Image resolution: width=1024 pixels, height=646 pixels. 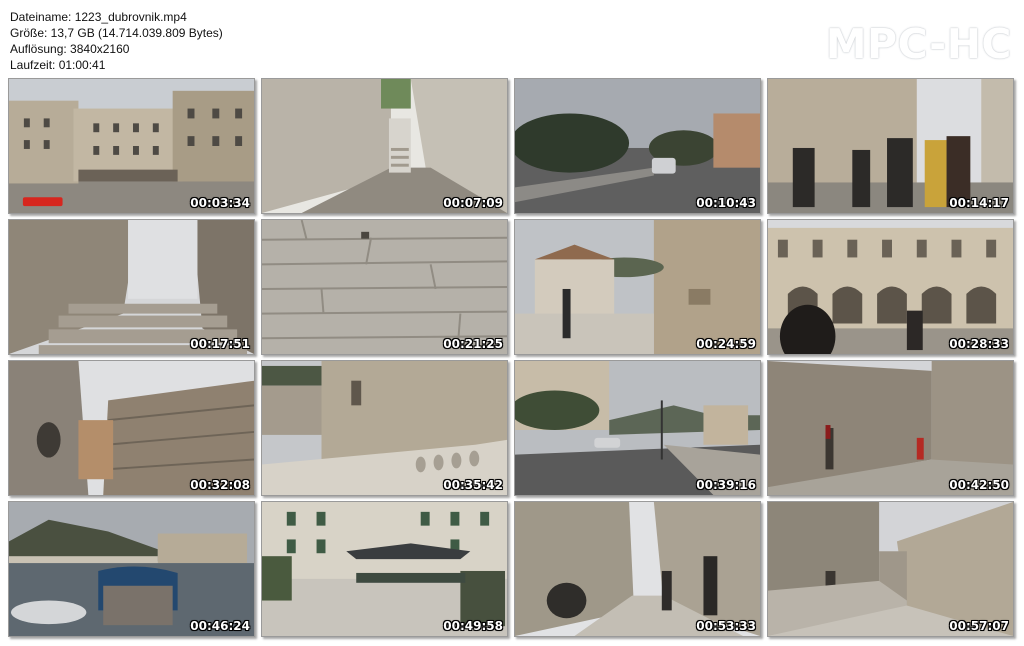 I want to click on thumbnail: 00:14:17, so click(x=890, y=146).